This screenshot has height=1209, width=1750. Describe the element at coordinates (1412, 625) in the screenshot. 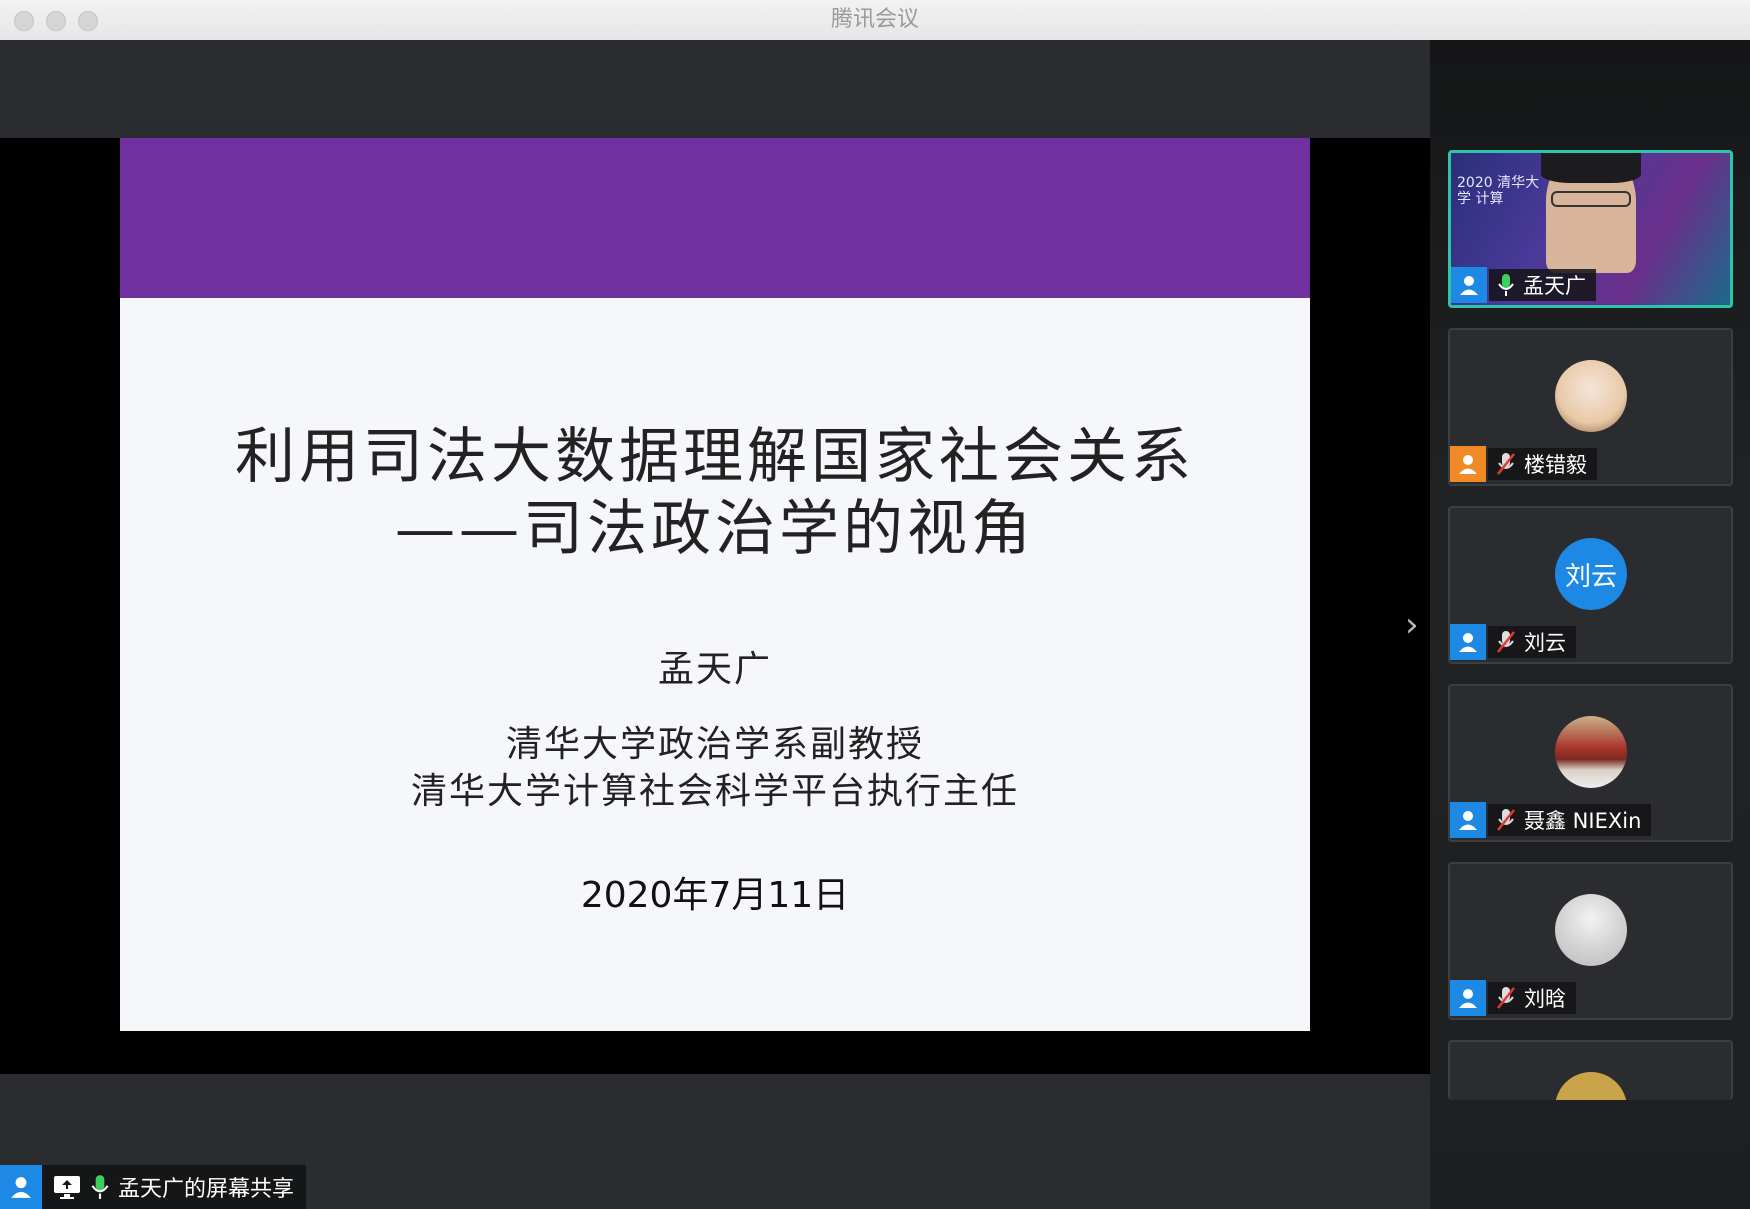

I see `chevron-right-icon: ›` at that location.